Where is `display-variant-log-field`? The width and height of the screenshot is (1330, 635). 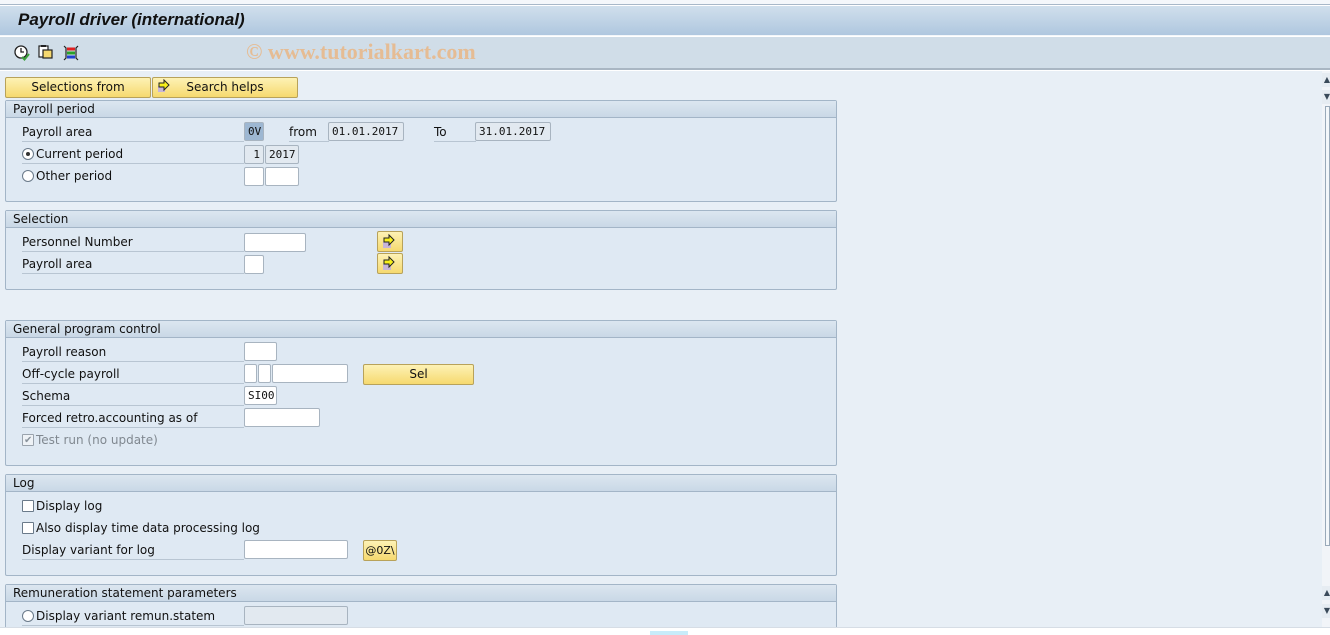 display-variant-log-field is located at coordinates (296, 549).